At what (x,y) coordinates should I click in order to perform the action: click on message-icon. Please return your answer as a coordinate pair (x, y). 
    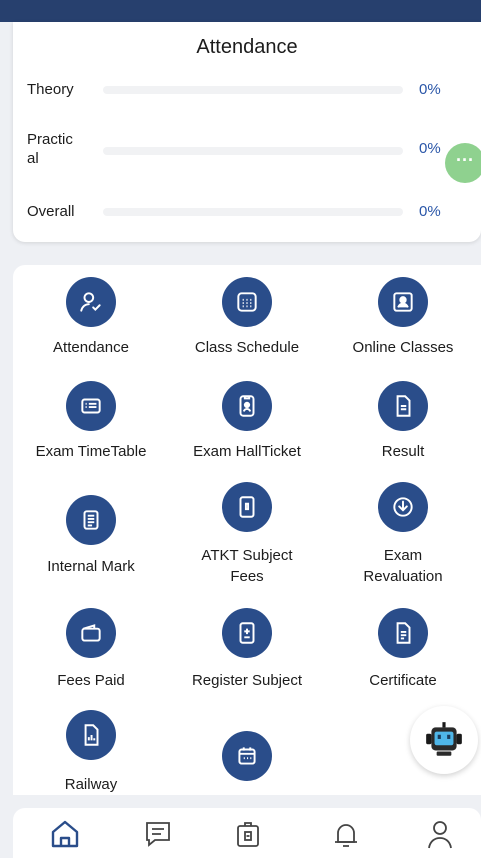
    Looking at the image, I should click on (158, 834).